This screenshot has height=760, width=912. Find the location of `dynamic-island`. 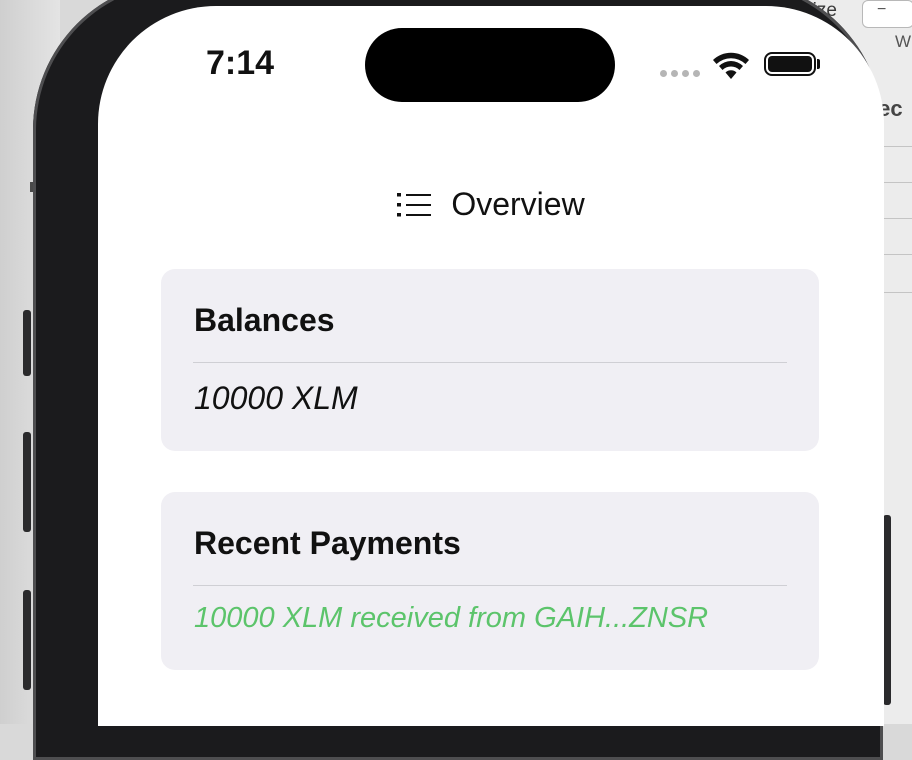

dynamic-island is located at coordinates (490, 65).